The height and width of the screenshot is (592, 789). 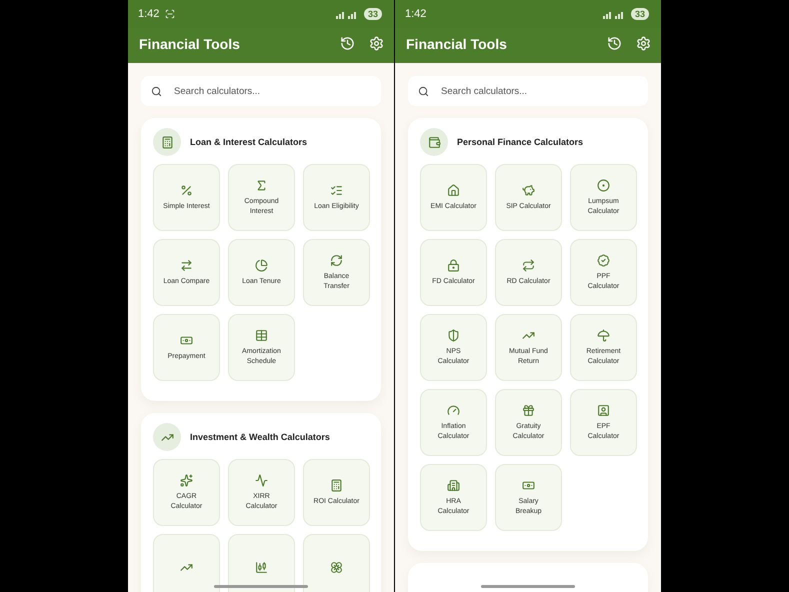 I want to click on arrows-icon, so click(x=186, y=265).